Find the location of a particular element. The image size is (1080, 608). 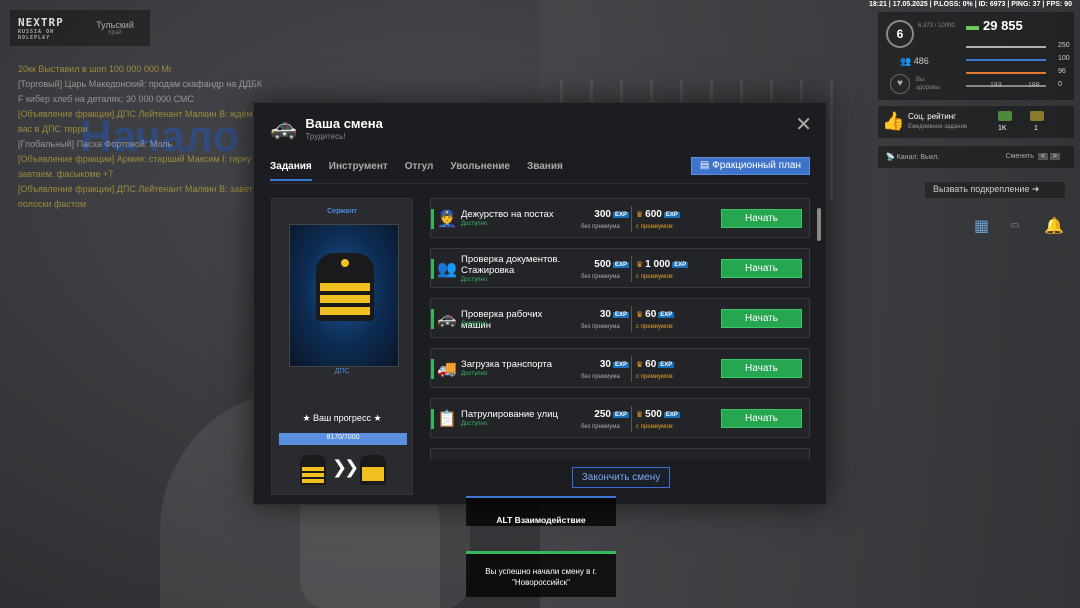

exp-reward: 30 EXP is located at coordinates (614, 364).